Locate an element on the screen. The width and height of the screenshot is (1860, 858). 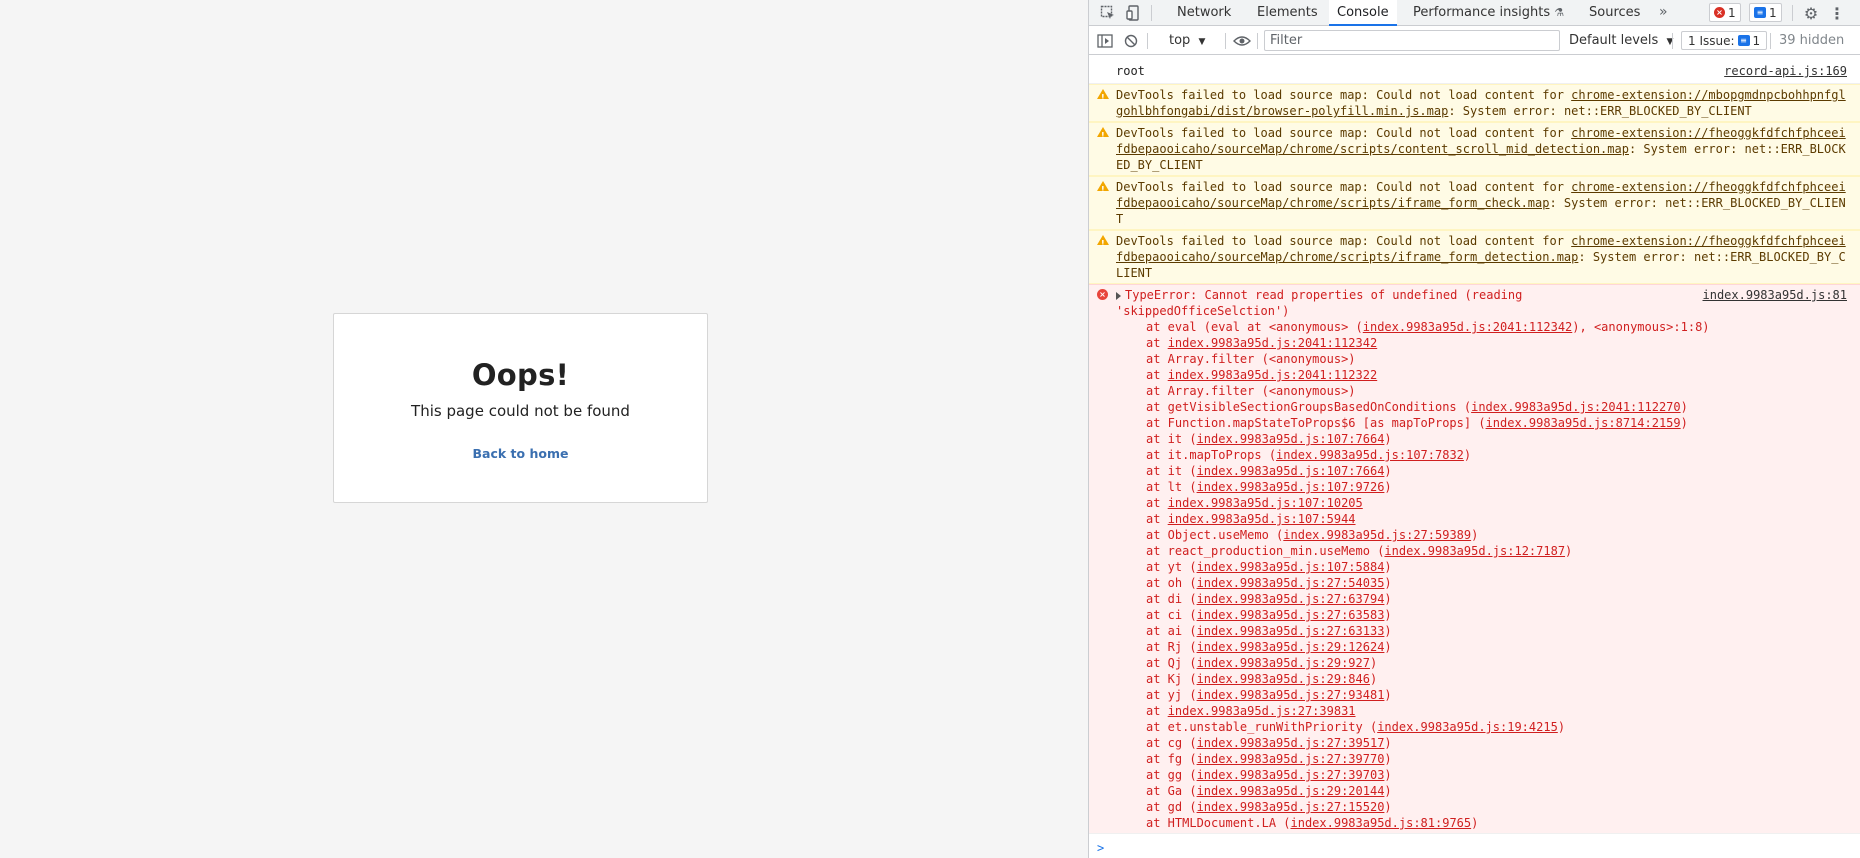
stack-frame-link: index.9983a95d.js:107:9726 is located at coordinates (1291, 487).